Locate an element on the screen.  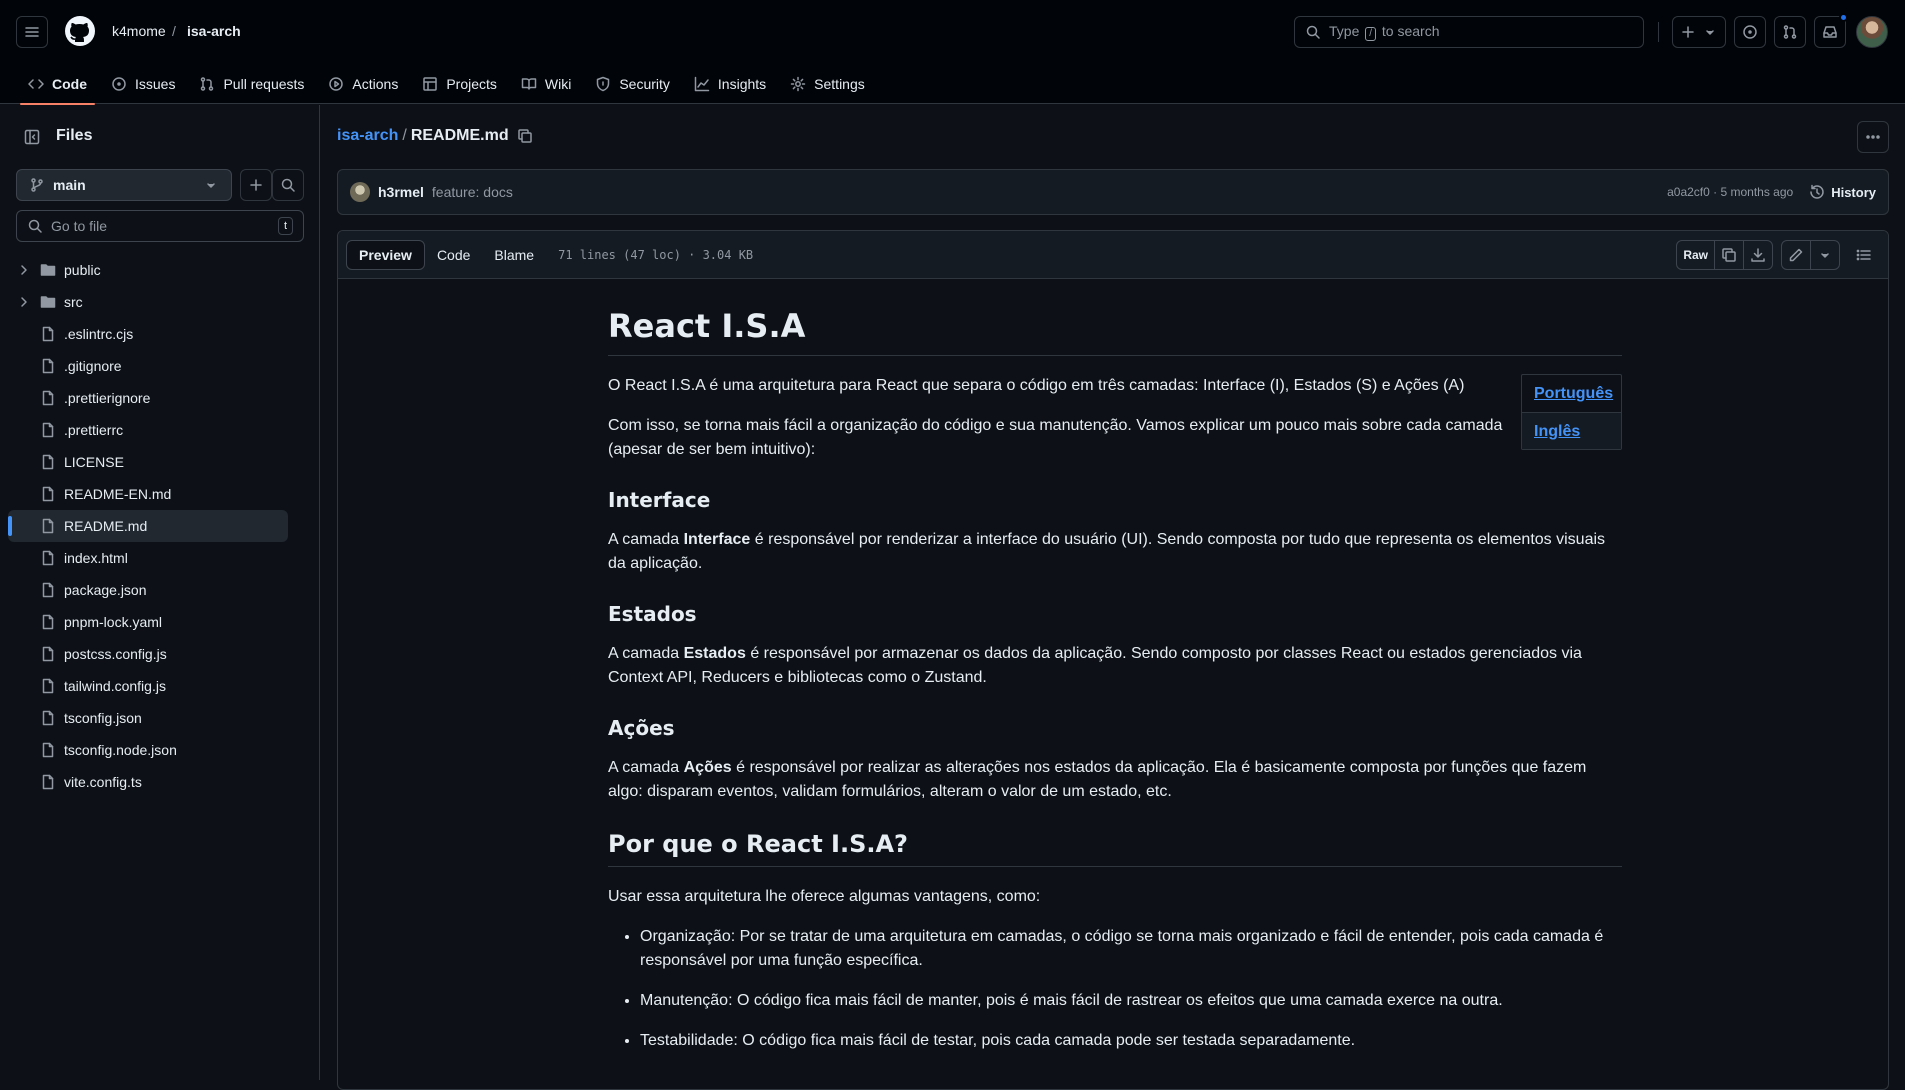
menu-button is located at coordinates (32, 32).